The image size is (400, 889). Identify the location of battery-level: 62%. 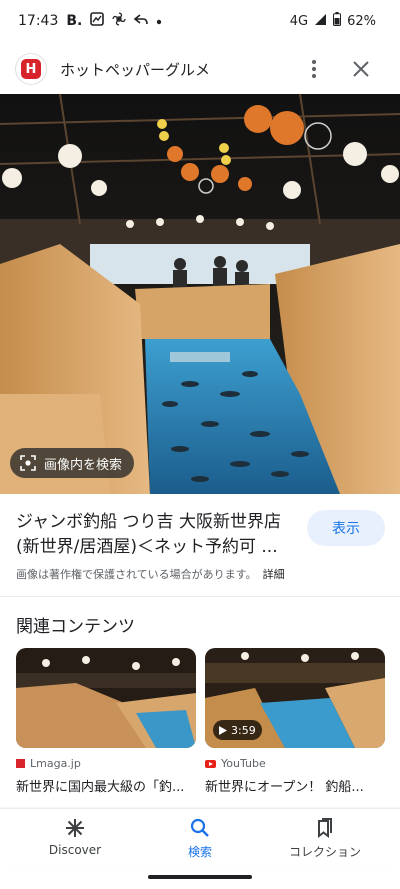
(361, 21).